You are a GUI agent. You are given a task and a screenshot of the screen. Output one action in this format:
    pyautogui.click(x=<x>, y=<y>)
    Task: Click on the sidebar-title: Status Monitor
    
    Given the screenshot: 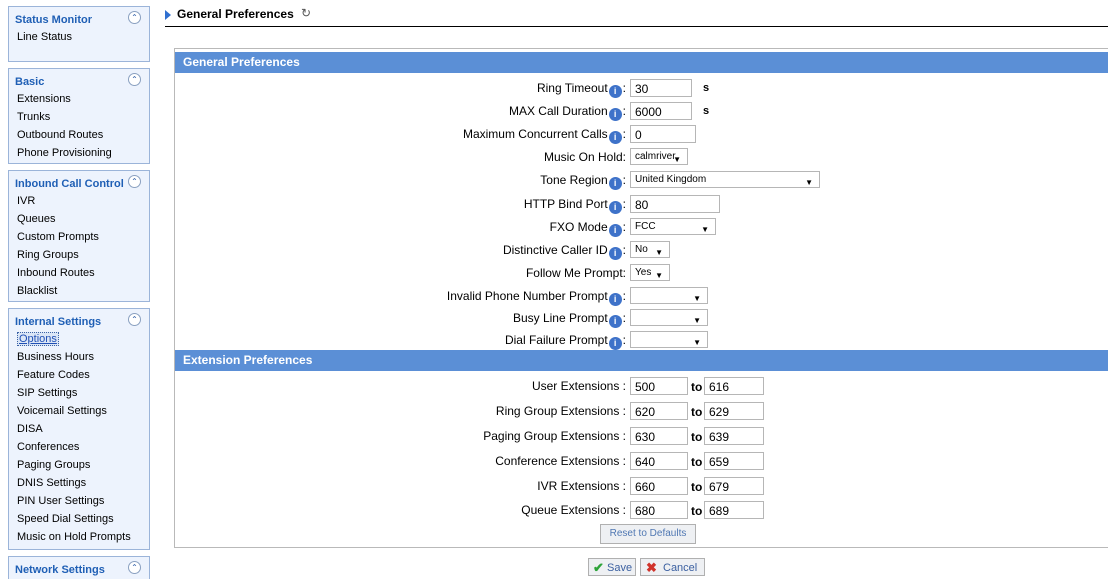 What is the action you would take?
    pyautogui.click(x=53, y=20)
    